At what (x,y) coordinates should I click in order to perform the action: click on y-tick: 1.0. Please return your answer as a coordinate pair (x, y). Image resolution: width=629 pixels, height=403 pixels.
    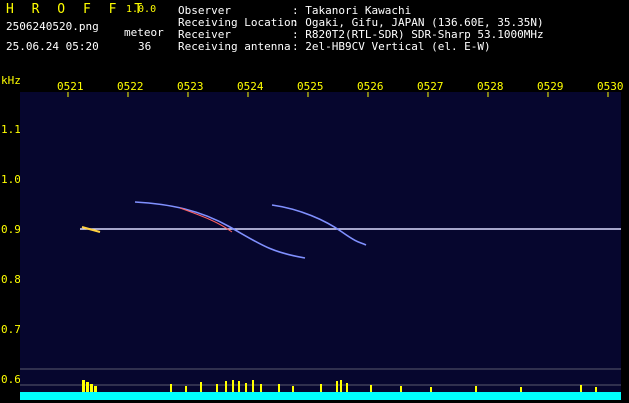
    Looking at the image, I should click on (11, 179).